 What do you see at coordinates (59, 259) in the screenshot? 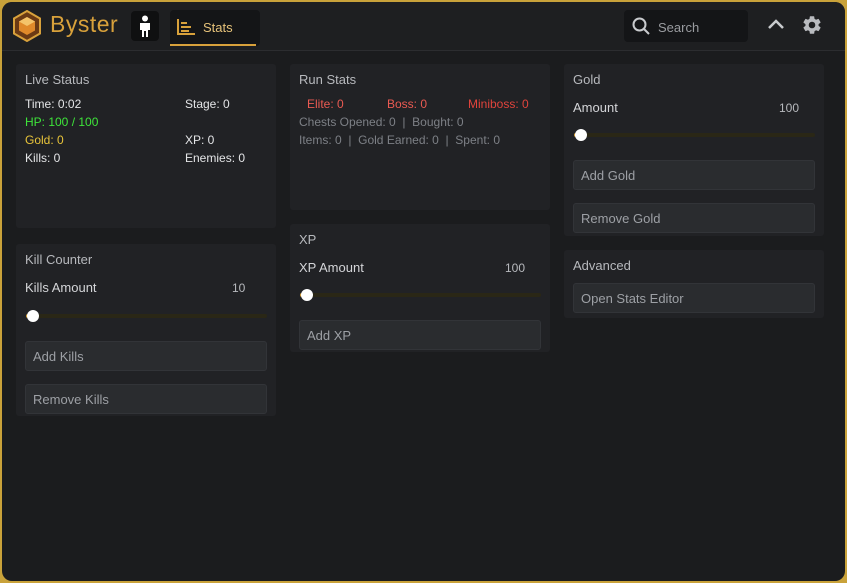
I see `panel-title: Kill Counter` at bounding box center [59, 259].